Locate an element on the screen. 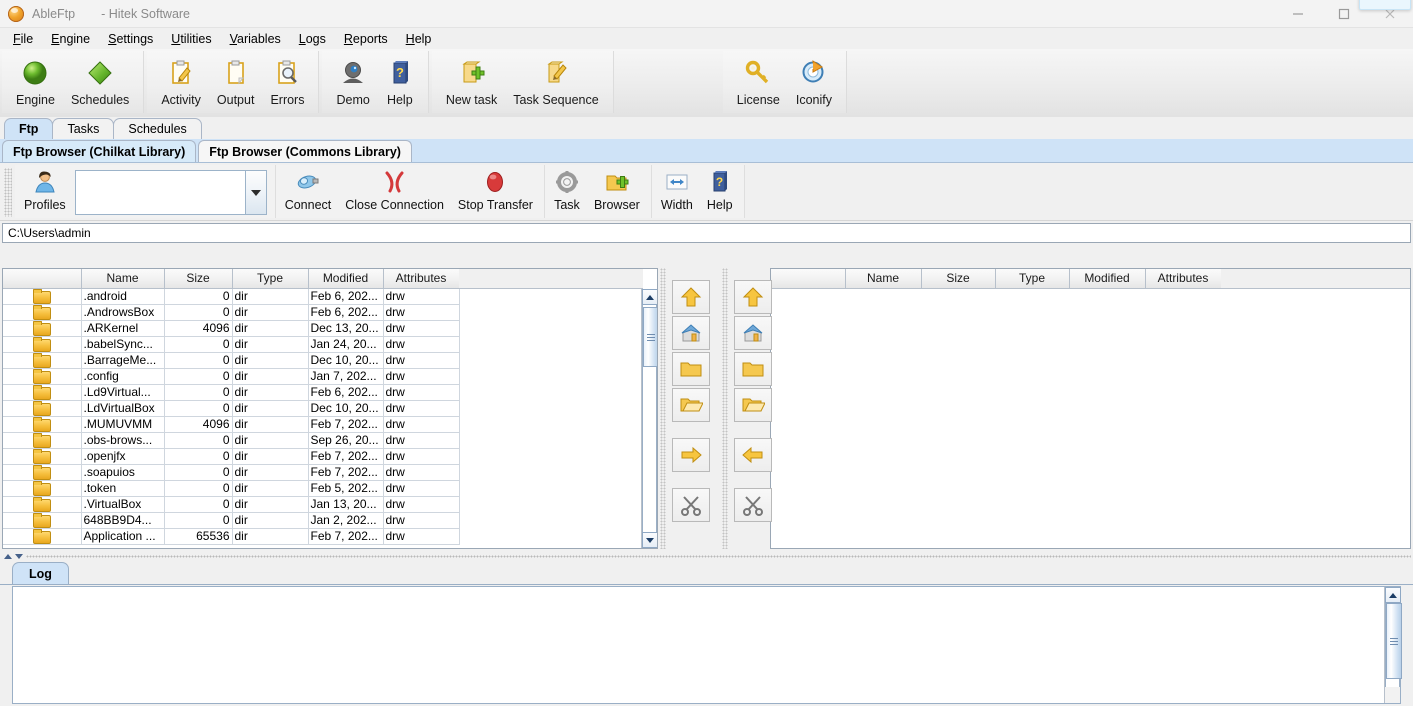 The image size is (1413, 706). remote-action-buttons is located at coordinates (753, 420).